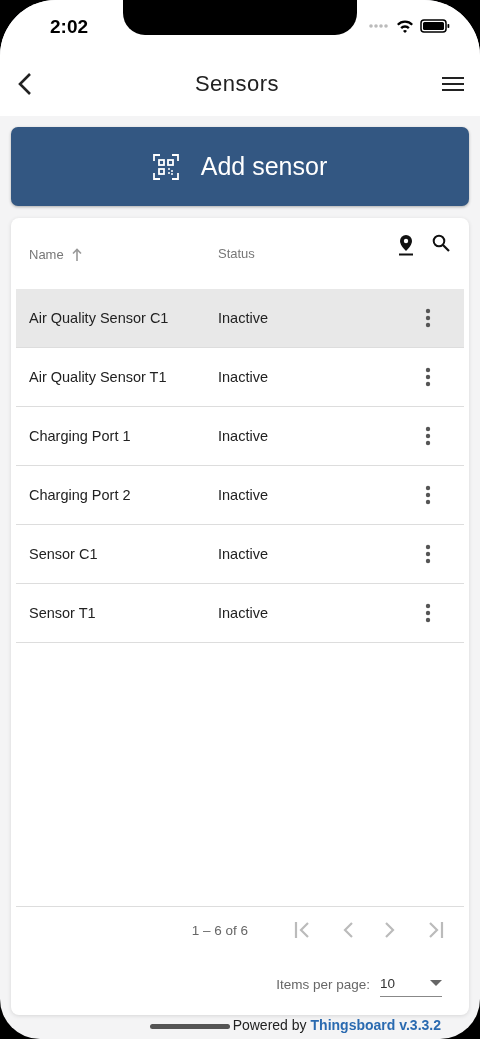 The width and height of the screenshot is (480, 1039). I want to click on add-sensor-button: Add sensor, so click(240, 166).